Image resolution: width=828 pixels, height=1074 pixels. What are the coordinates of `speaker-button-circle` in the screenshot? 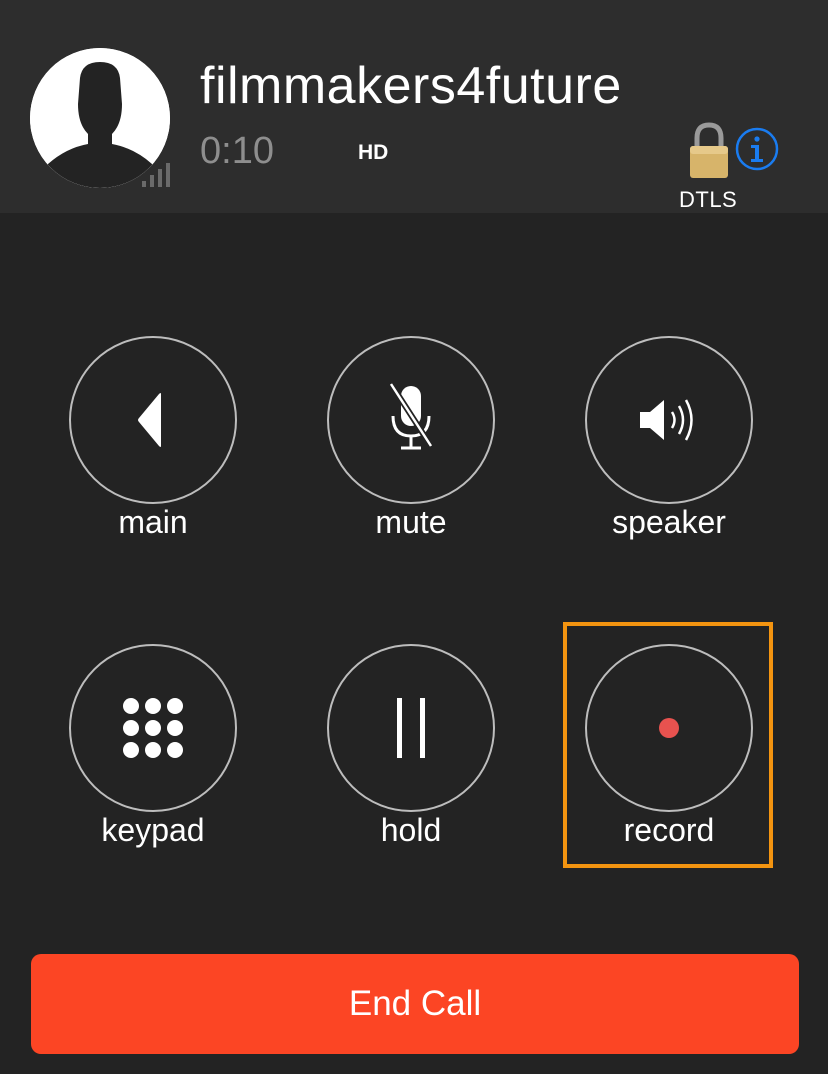 It's located at (669, 420).